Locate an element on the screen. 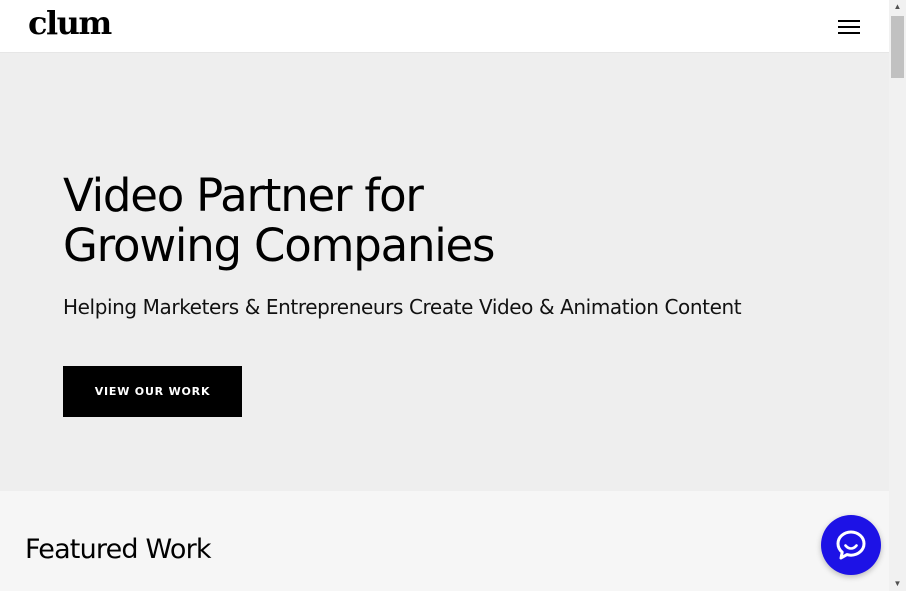 The height and width of the screenshot is (591, 906). hero-title-line-1: Video Partner for is located at coordinates (243, 195).